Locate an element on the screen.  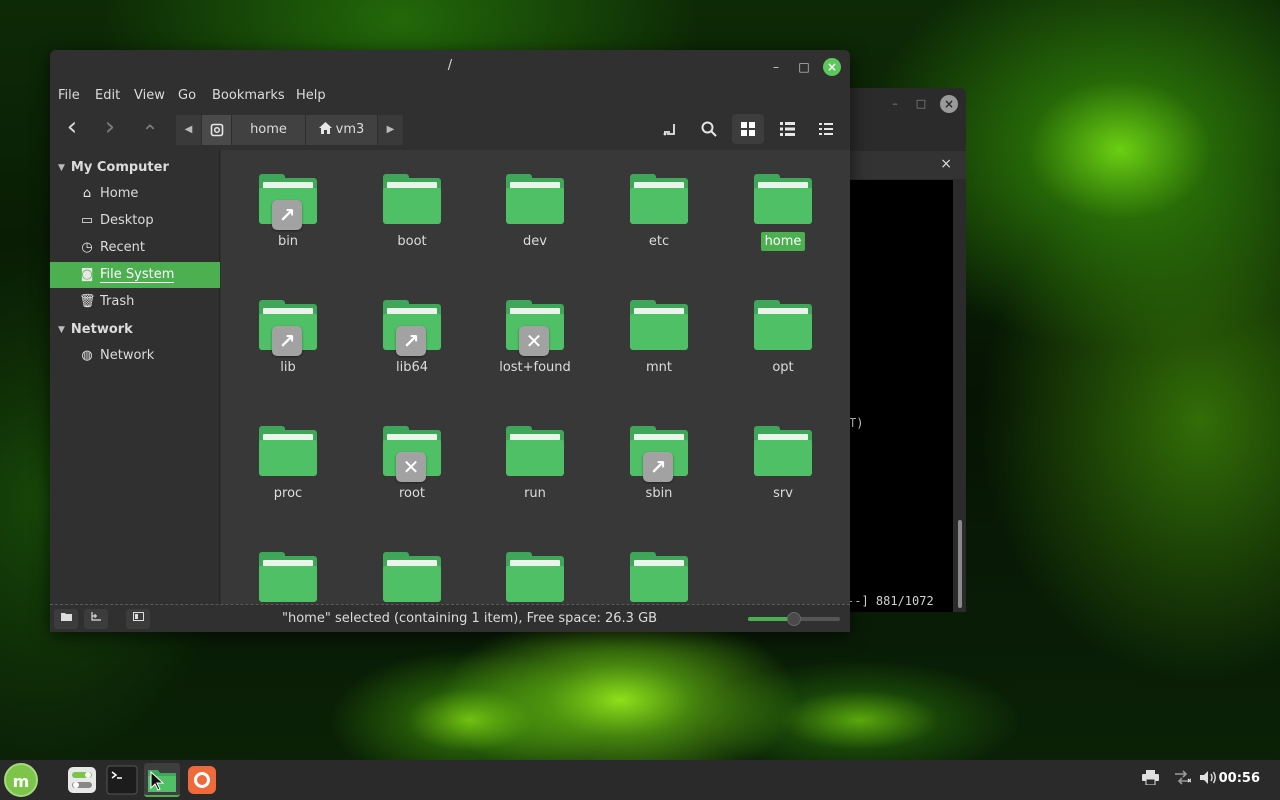
folder-item: srv is located at coordinates (783, 477).